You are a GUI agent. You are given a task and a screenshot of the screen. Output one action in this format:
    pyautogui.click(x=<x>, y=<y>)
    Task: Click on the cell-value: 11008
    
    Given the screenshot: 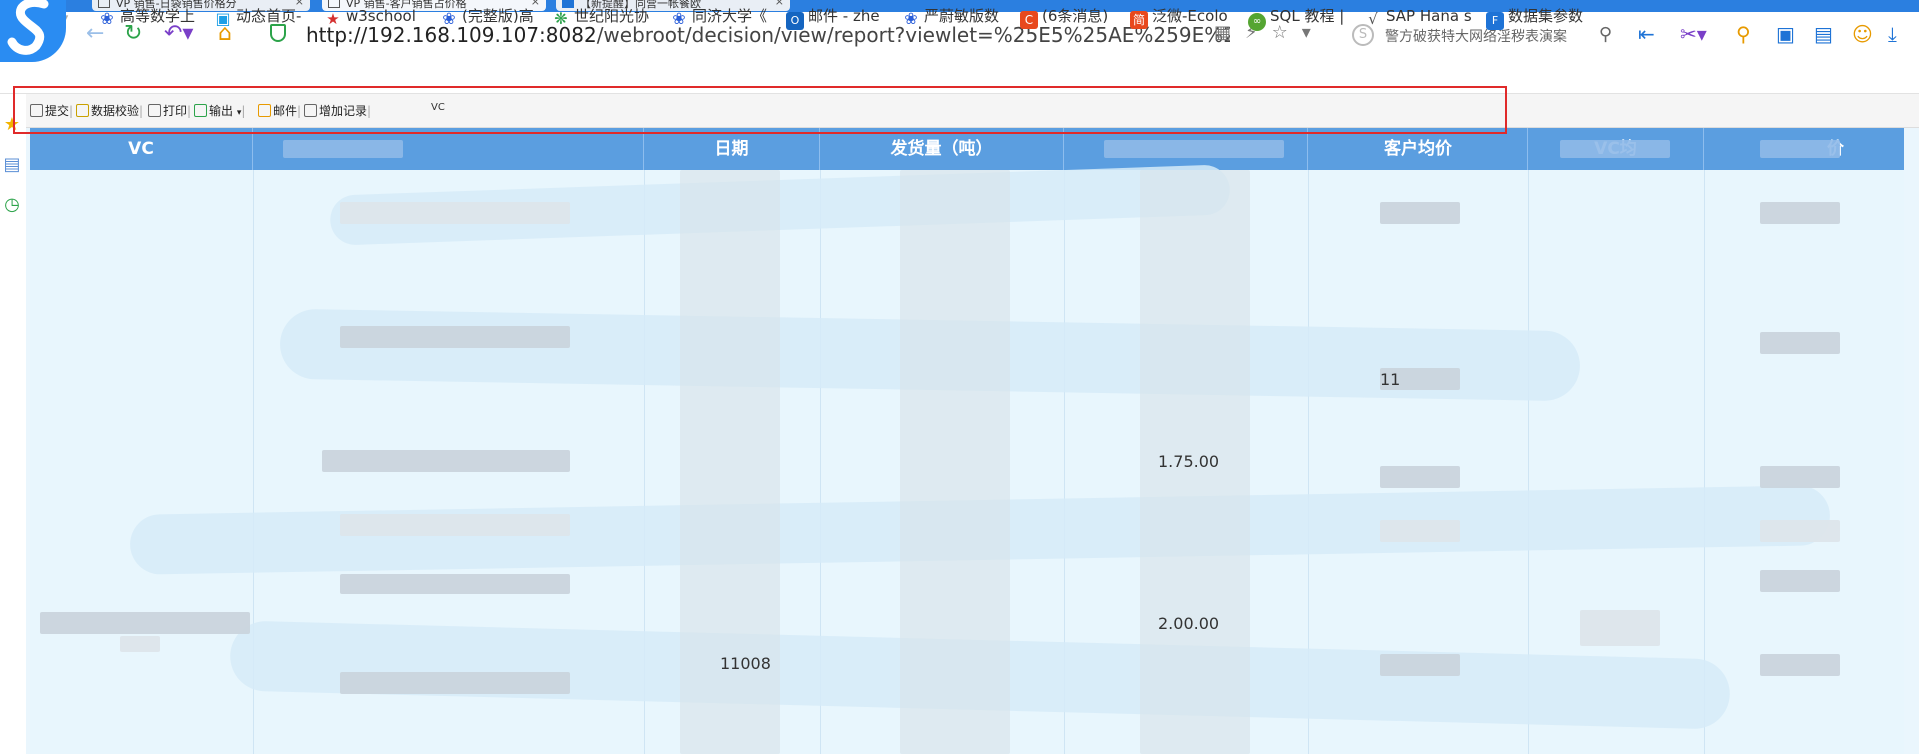 What is the action you would take?
    pyautogui.click(x=745, y=663)
    